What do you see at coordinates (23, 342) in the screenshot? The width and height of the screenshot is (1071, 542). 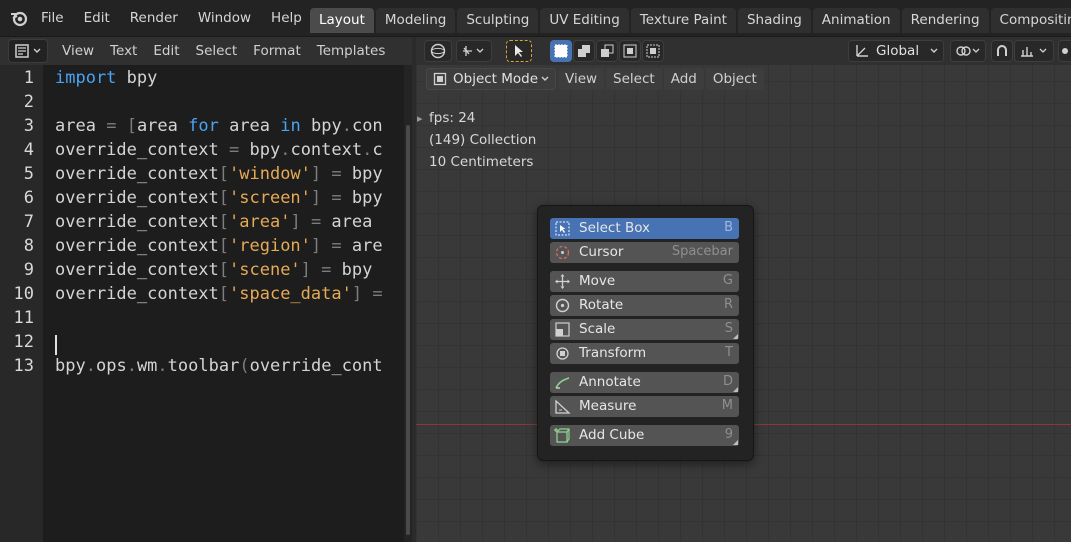 I see `line-number: 12` at bounding box center [23, 342].